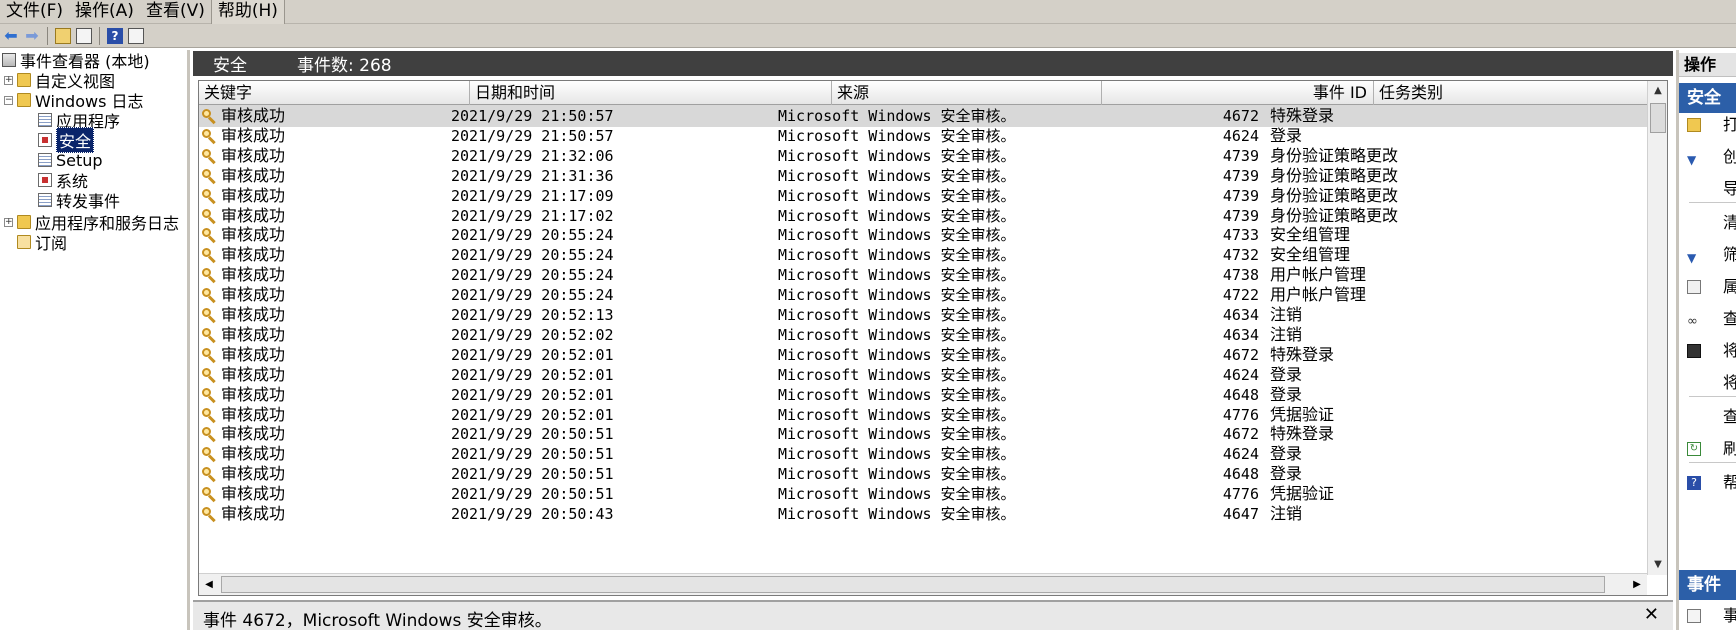  Describe the element at coordinates (45, 140) in the screenshot. I see `security-log-icon` at that location.